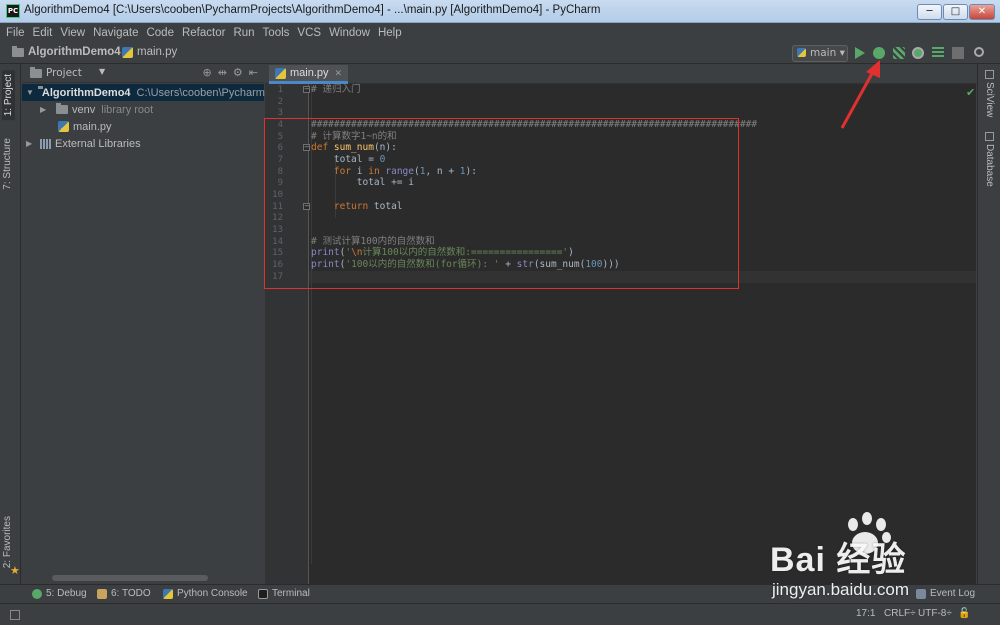 Image resolution: width=1000 pixels, height=625 pixels. I want to click on tab-python-console: Python Console, so click(205, 593).